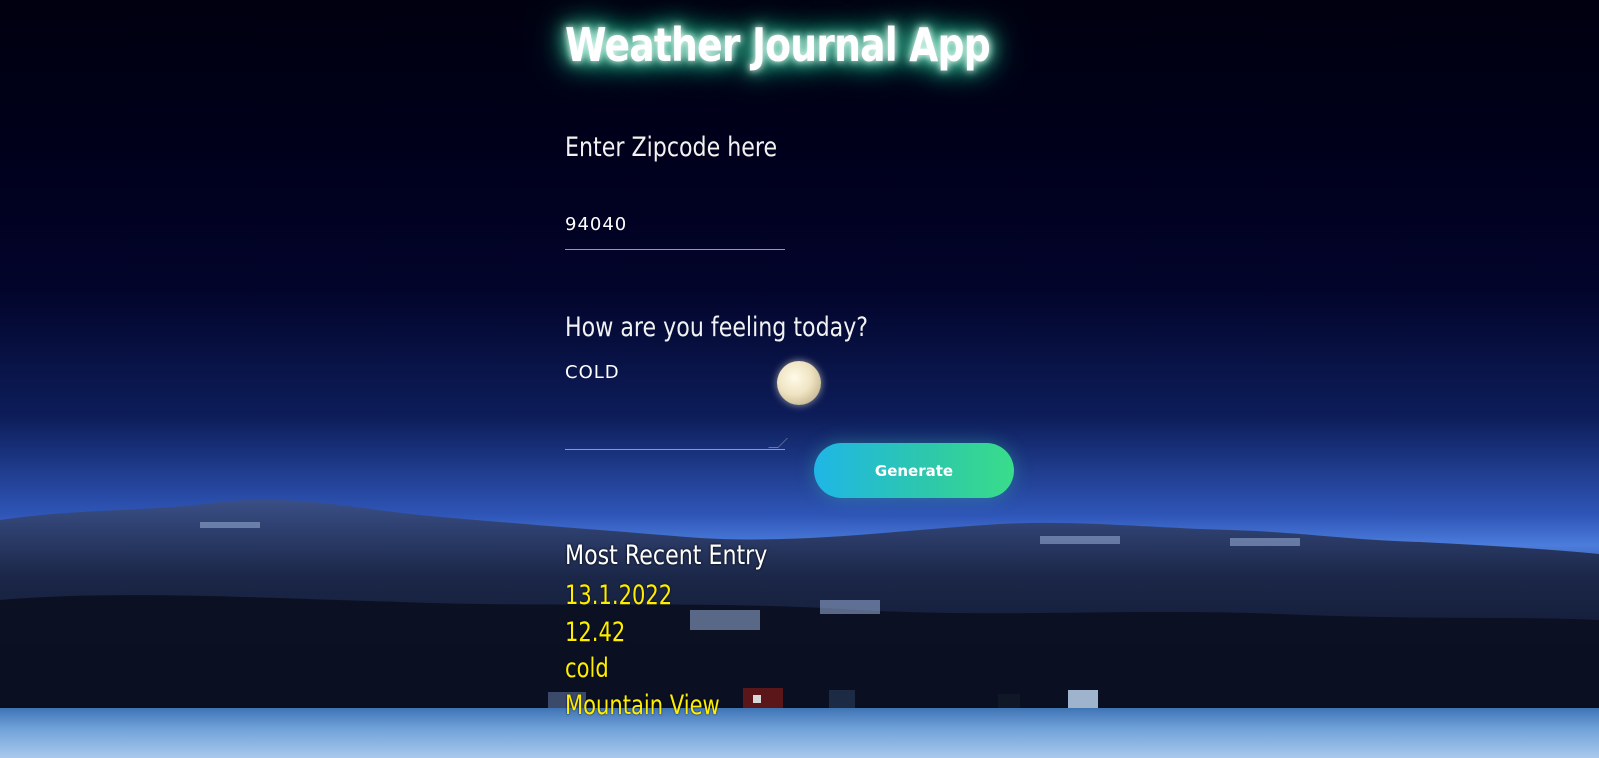 This screenshot has width=1599, height=758. Describe the element at coordinates (717, 327) in the screenshot. I see `feelings-label: How are you feeling today?` at that location.